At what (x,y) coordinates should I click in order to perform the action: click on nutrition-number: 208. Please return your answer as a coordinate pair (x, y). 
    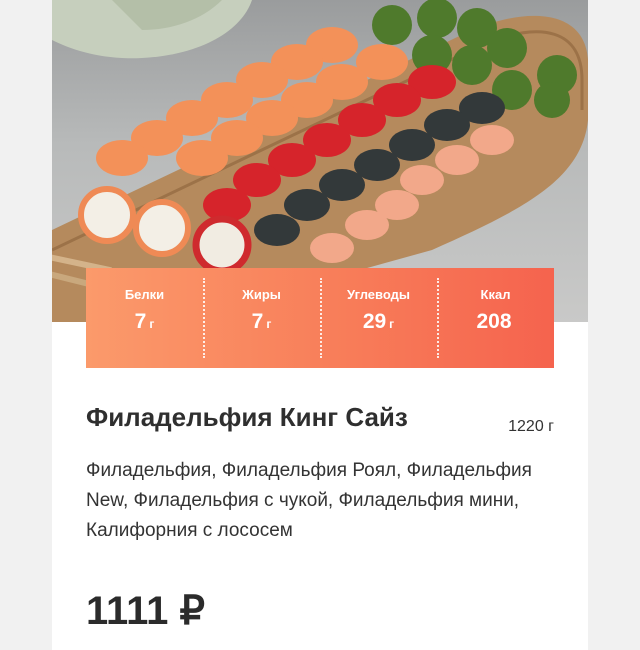
    Looking at the image, I should click on (494, 321).